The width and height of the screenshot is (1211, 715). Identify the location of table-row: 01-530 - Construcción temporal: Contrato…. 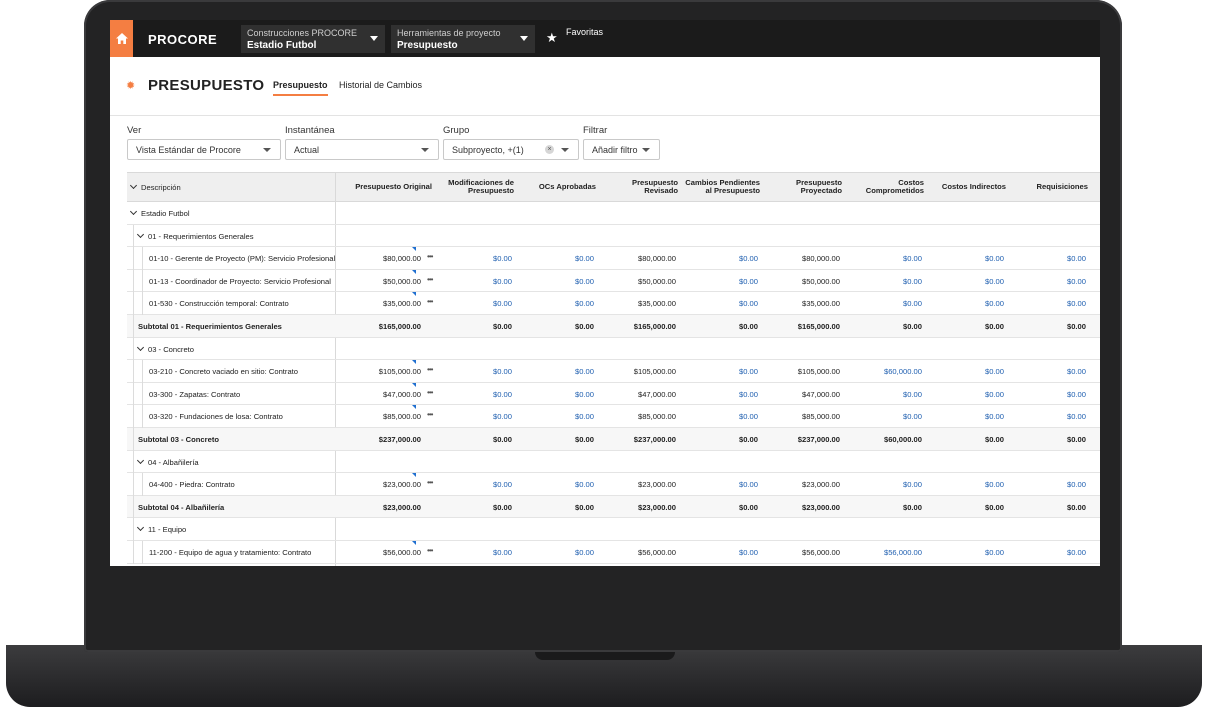
(613, 303).